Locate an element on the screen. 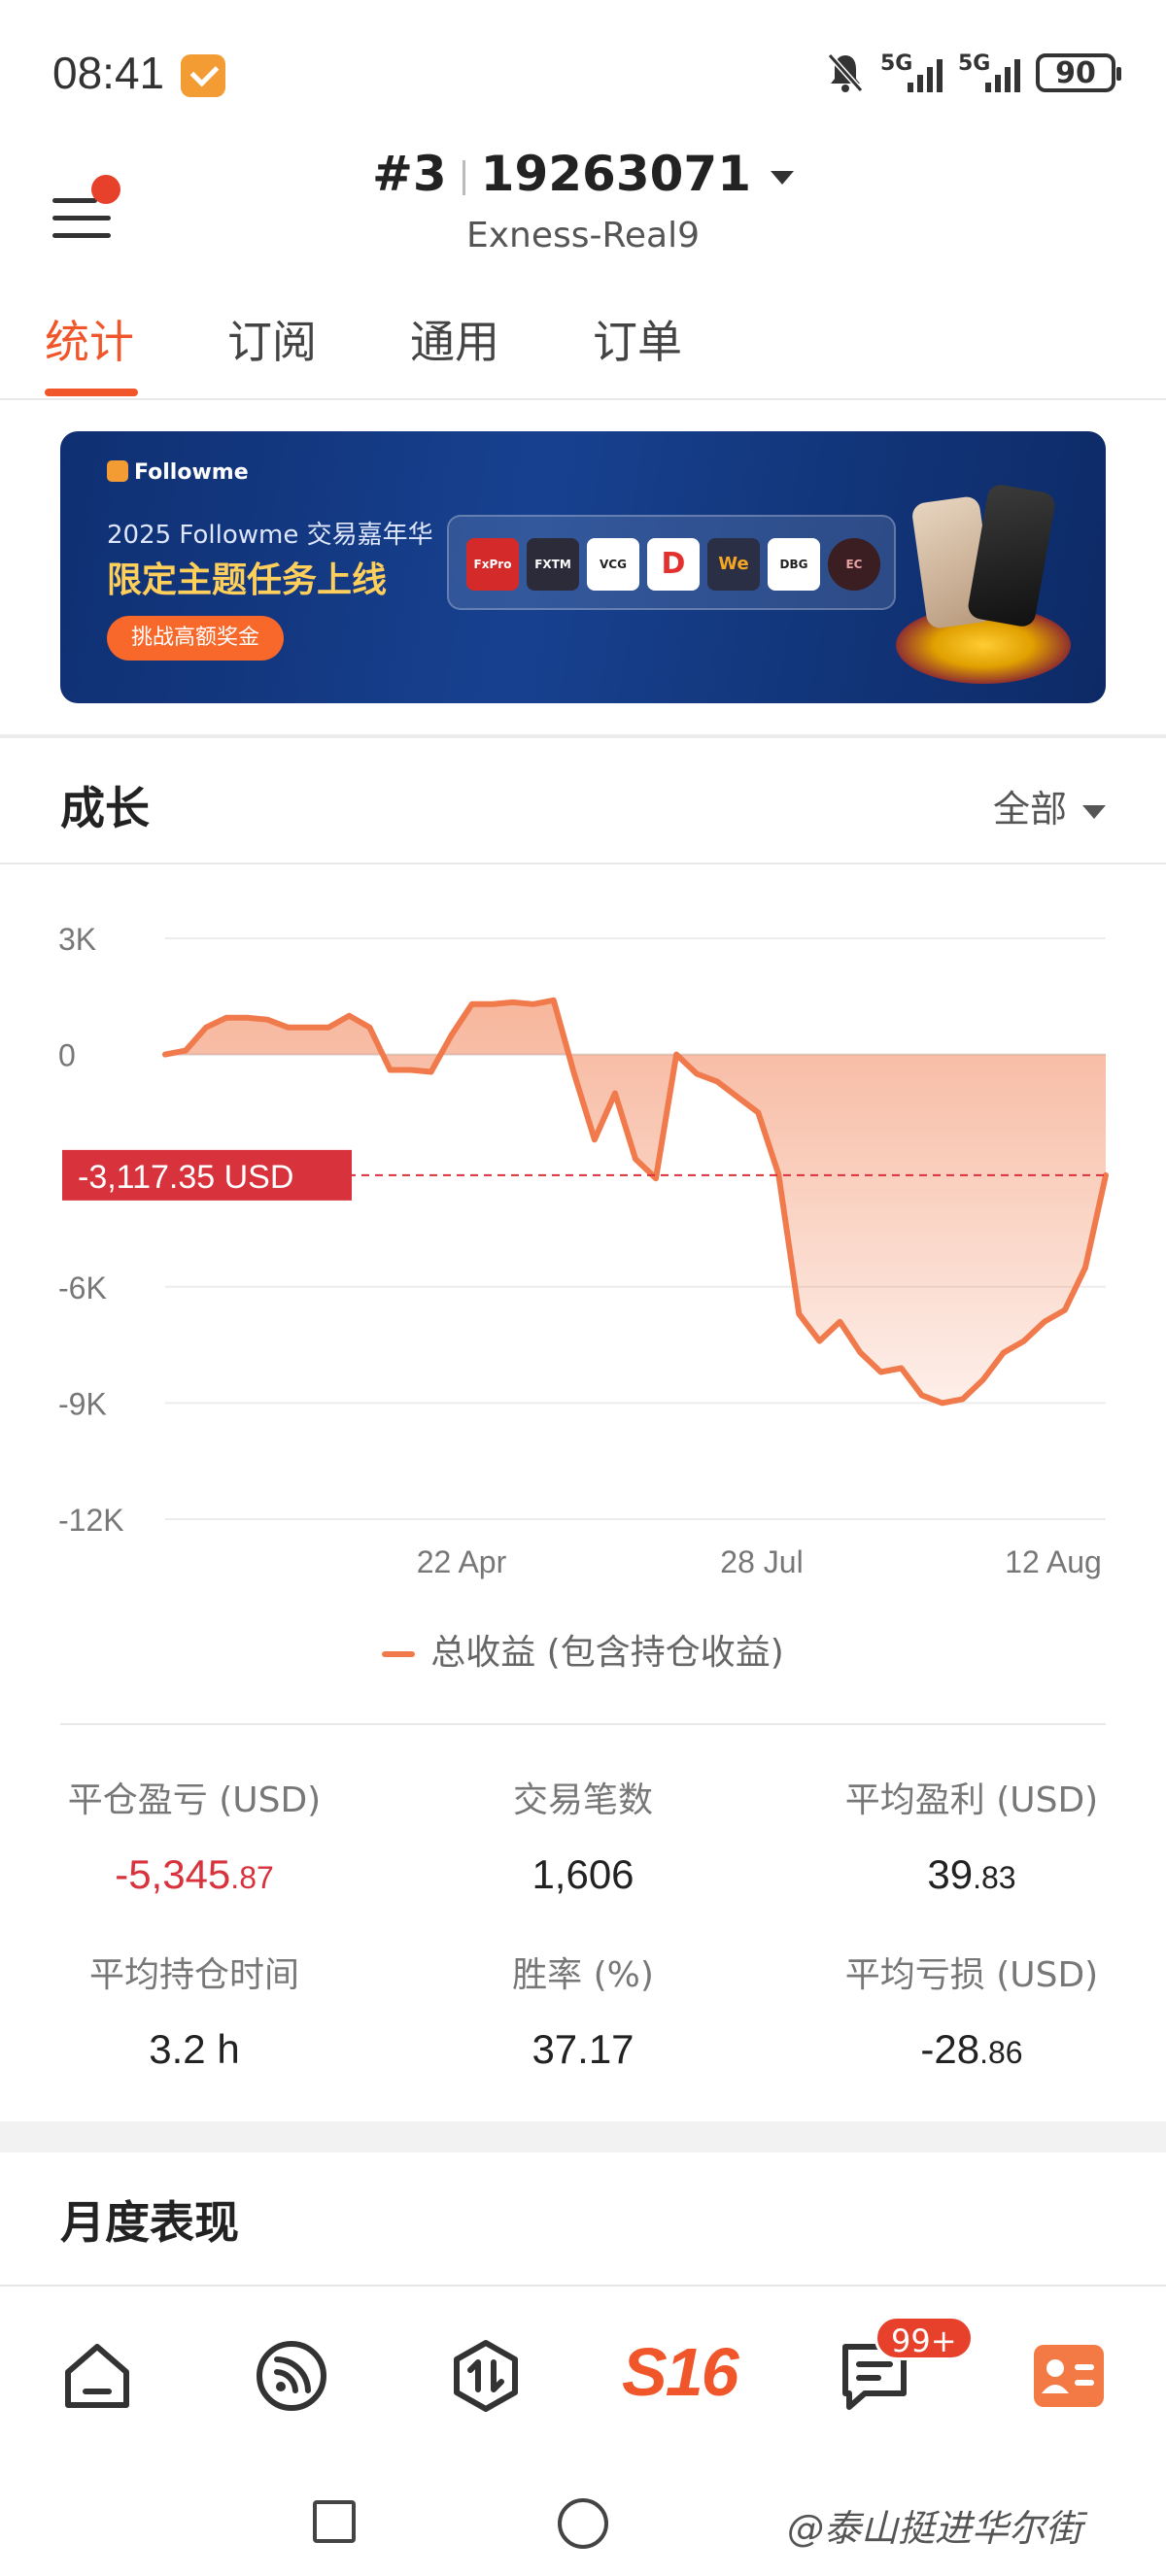 The height and width of the screenshot is (2576, 1166). rss-feed-icon is located at coordinates (291, 2376).